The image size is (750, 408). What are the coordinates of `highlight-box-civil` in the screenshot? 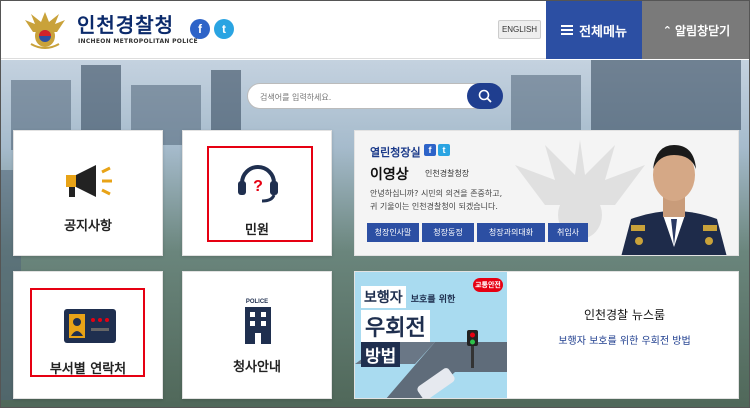 It's located at (260, 194).